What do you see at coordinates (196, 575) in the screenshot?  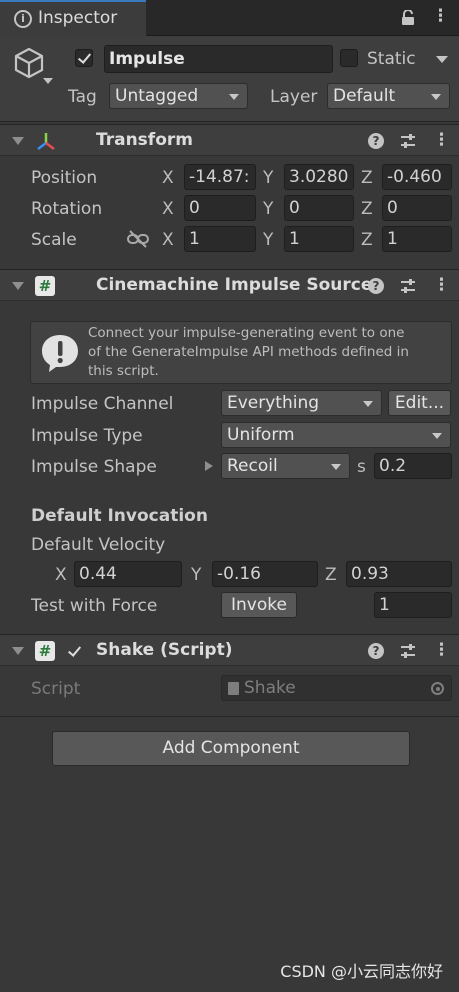 I see `velocity-y-label: Y` at bounding box center [196, 575].